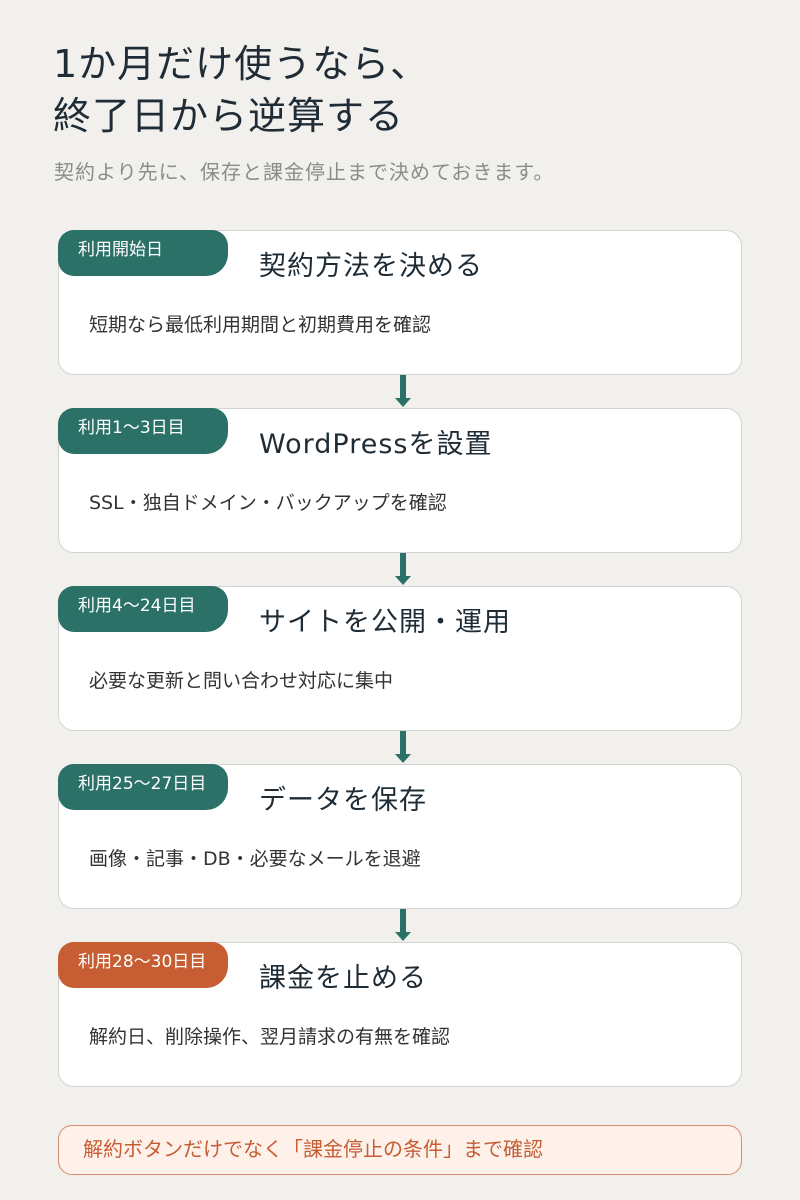  Describe the element at coordinates (229, 116) in the screenshot. I see `title-line-2: 終了日から逆算する` at that location.